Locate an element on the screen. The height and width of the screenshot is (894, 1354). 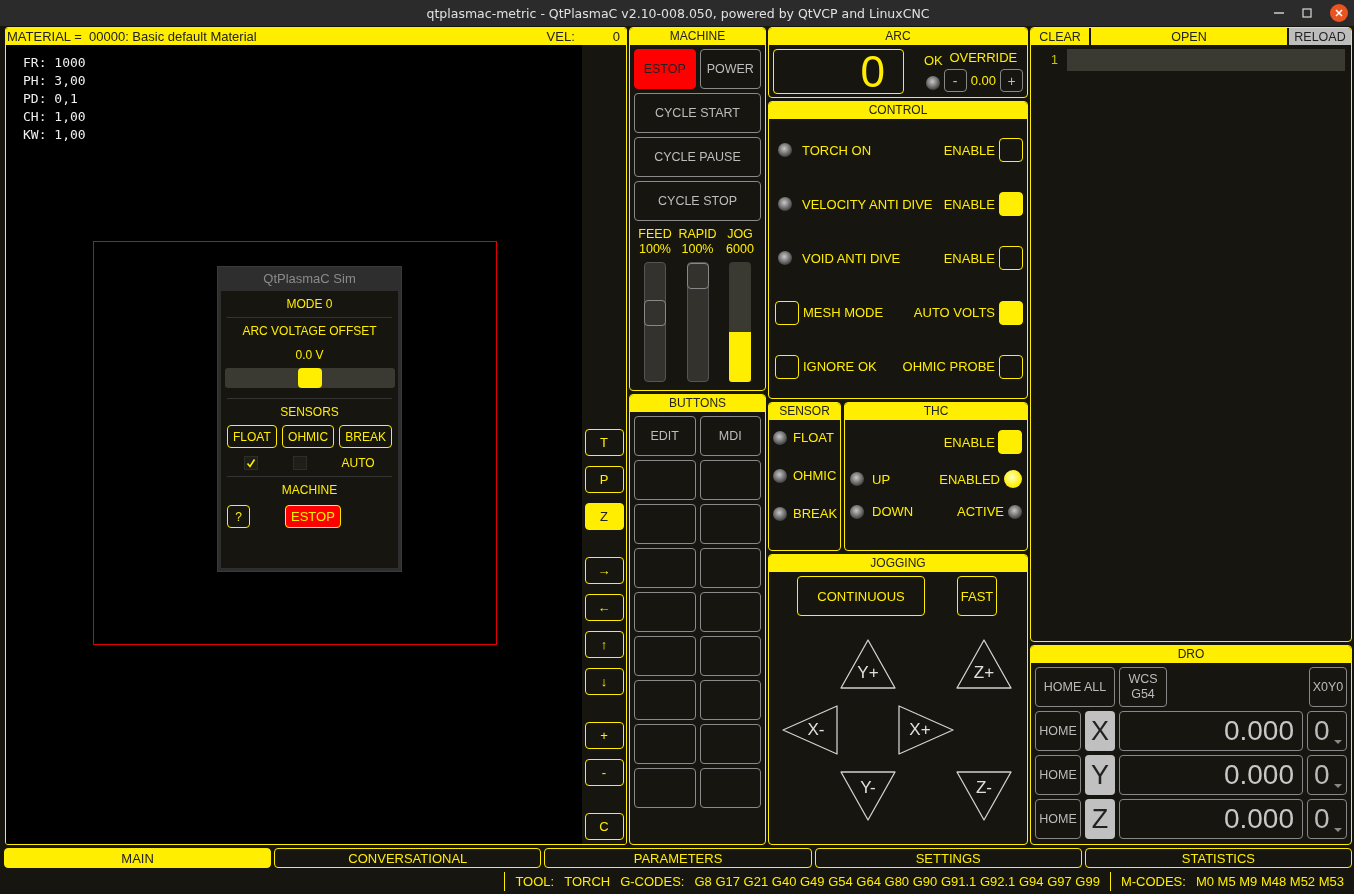
slider-label: FEED is located at coordinates (655, 234).